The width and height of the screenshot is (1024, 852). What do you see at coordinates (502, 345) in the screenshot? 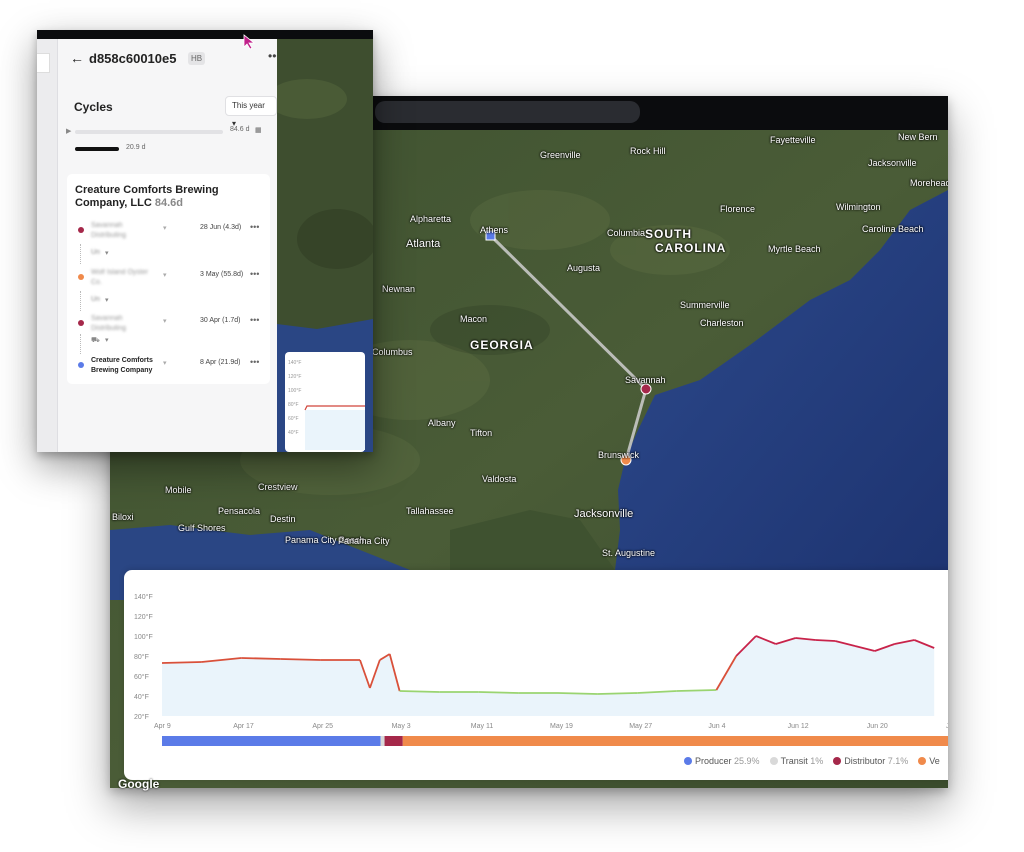
I see `state-label: GEORGIA` at bounding box center [502, 345].